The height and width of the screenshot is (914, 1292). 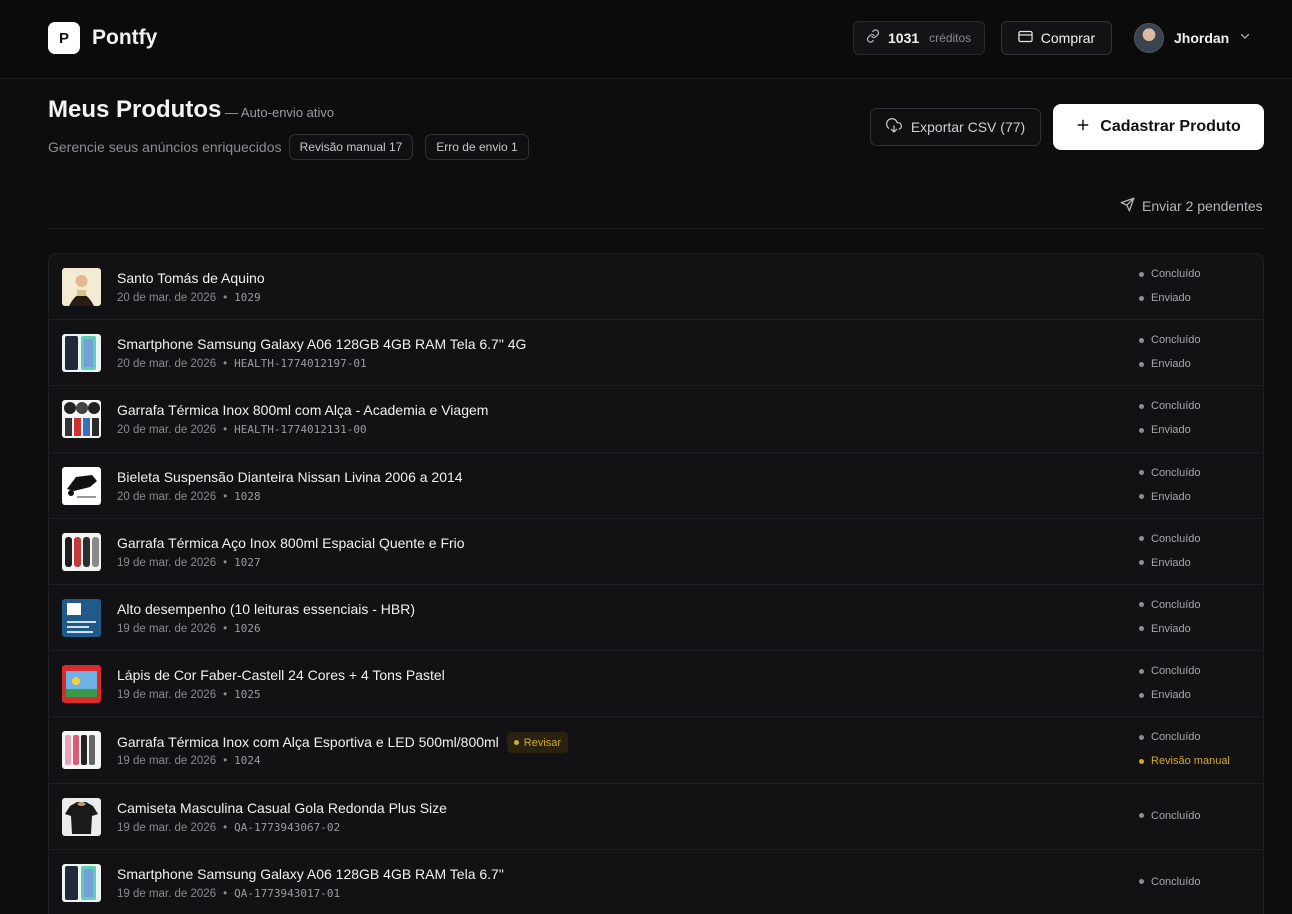 I want to click on product-code: 1029, so click(x=247, y=297).